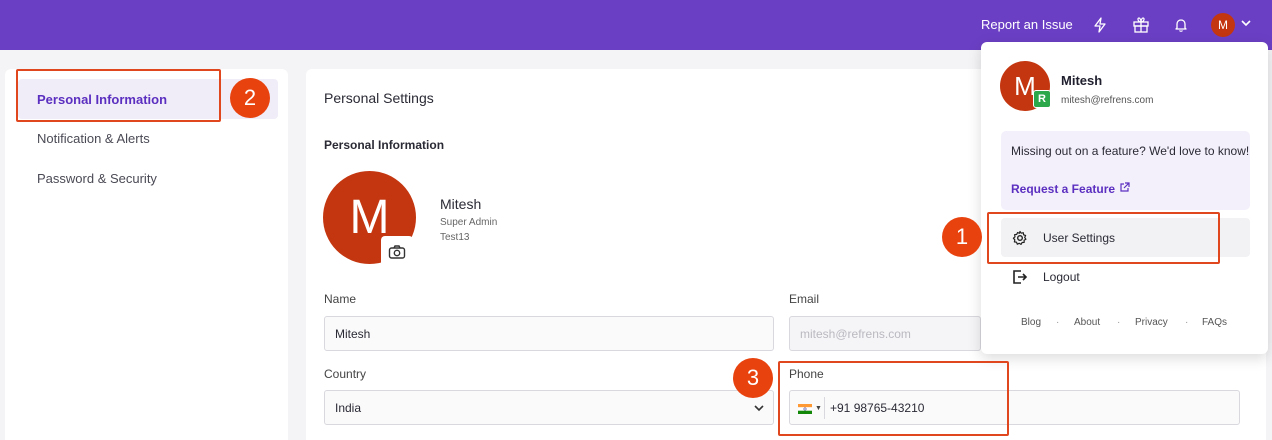  What do you see at coordinates (549, 333) in the screenshot?
I see `name-field: Mitesh` at bounding box center [549, 333].